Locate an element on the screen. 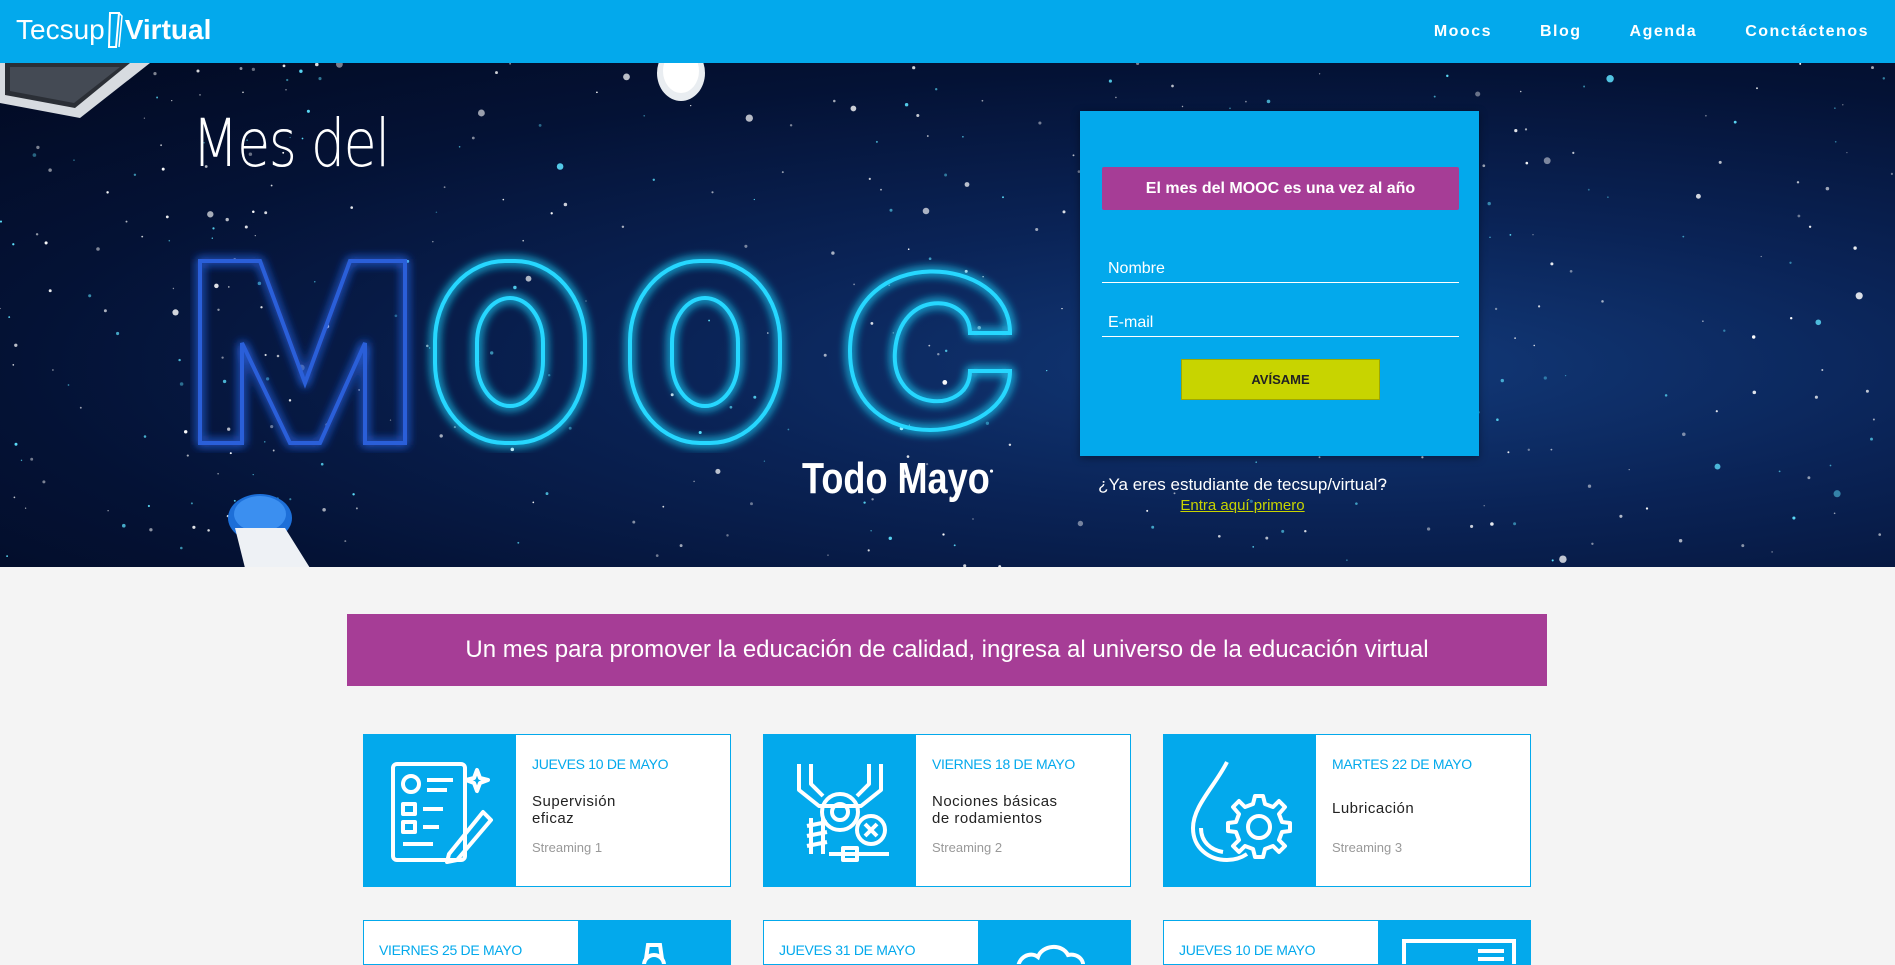 This screenshot has height=965, width=1895. hero-mooc-neon-title is located at coordinates (605, 352).